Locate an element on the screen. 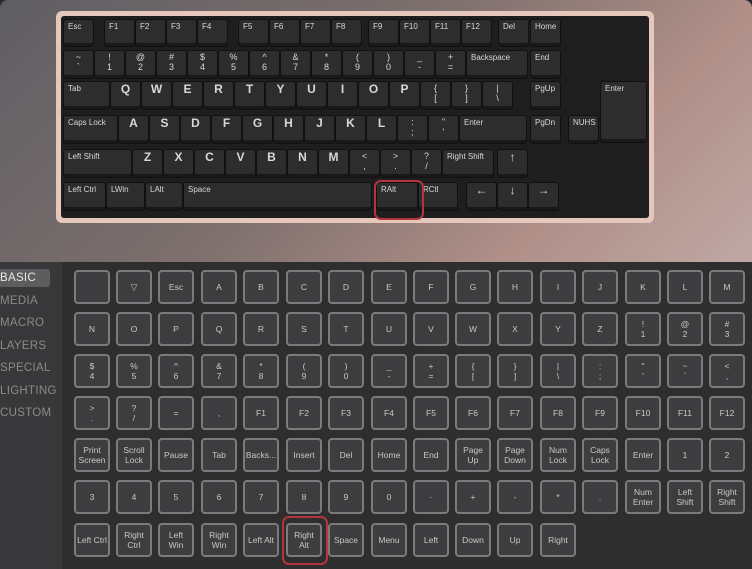 This screenshot has height=569, width=752. keycode-i: I is located at coordinates (558, 287).